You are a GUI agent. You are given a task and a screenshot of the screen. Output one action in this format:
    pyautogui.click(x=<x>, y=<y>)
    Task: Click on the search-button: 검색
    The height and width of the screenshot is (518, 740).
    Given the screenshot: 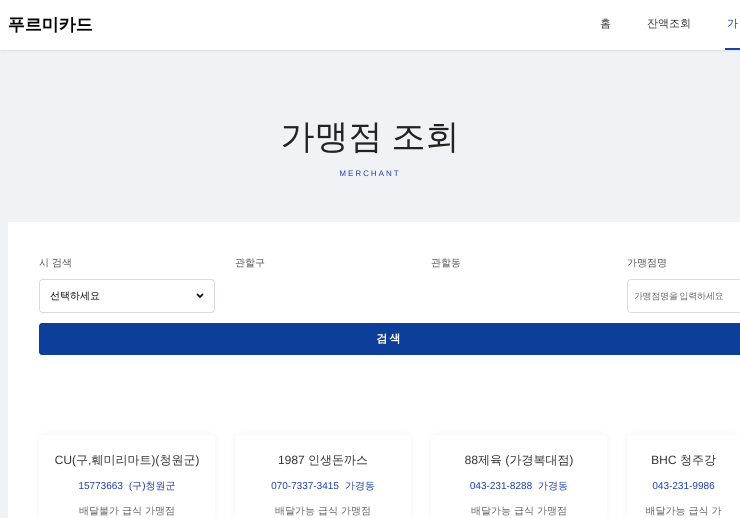 What is the action you would take?
    pyautogui.click(x=389, y=339)
    